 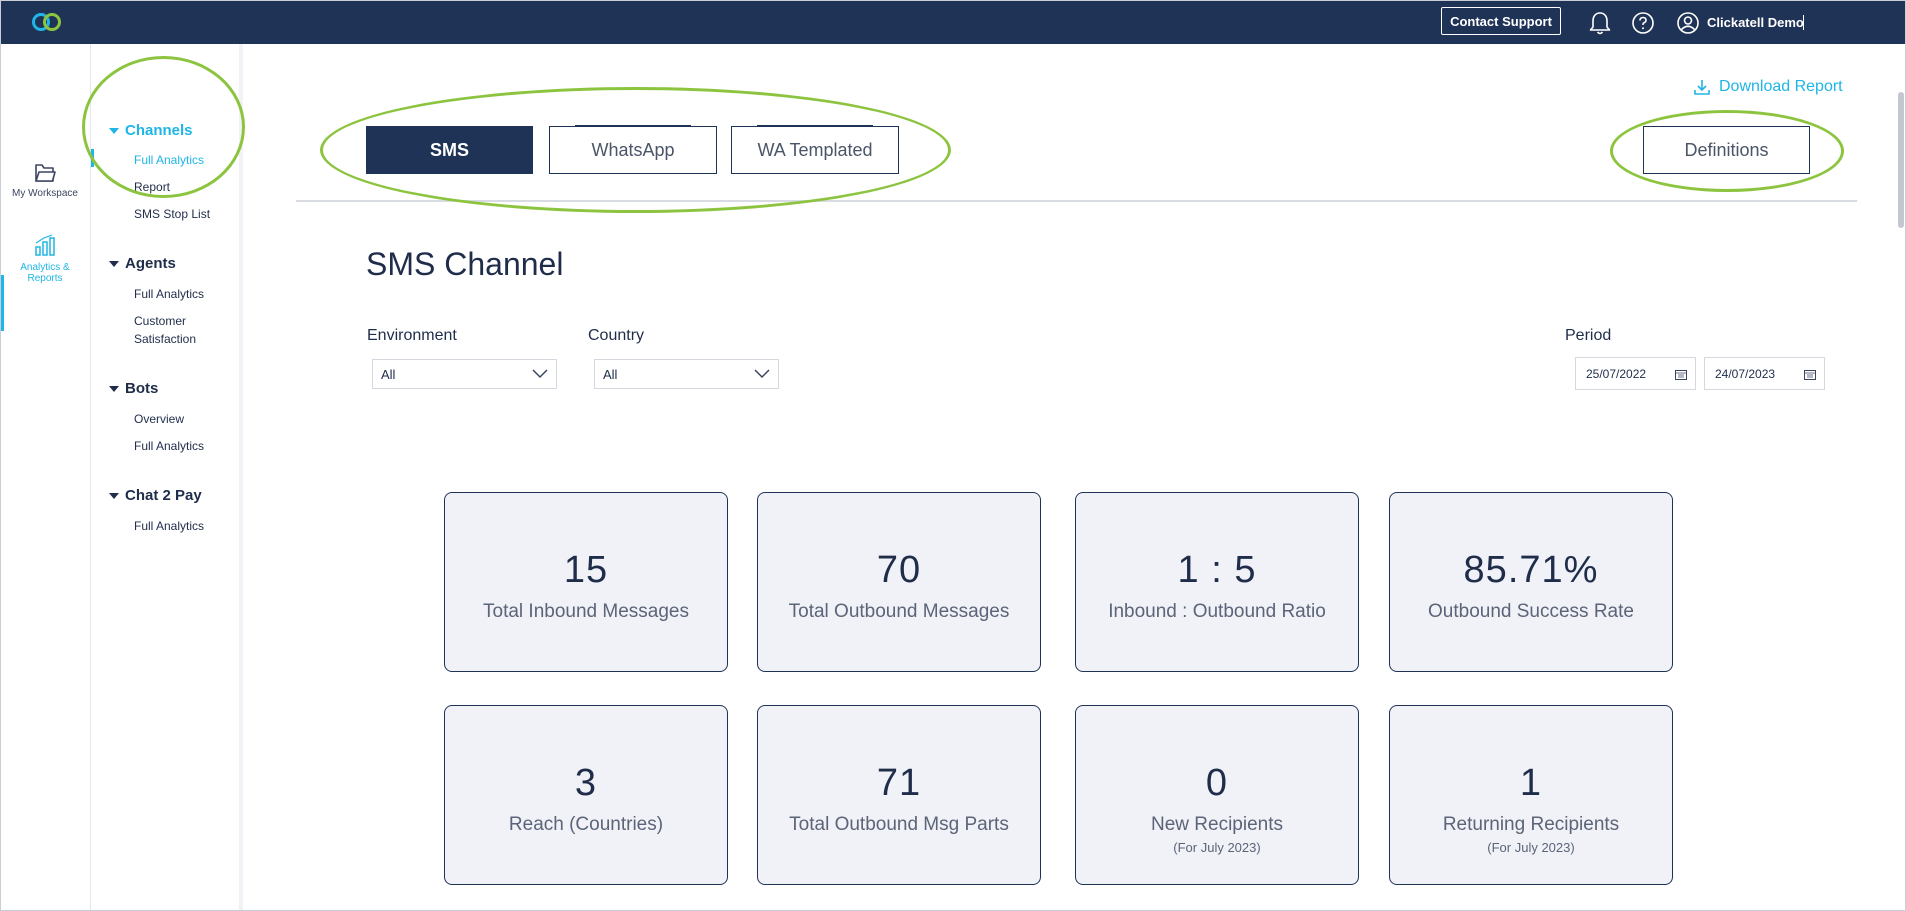 I want to click on submenu-section-bots: Bots, so click(x=133, y=388).